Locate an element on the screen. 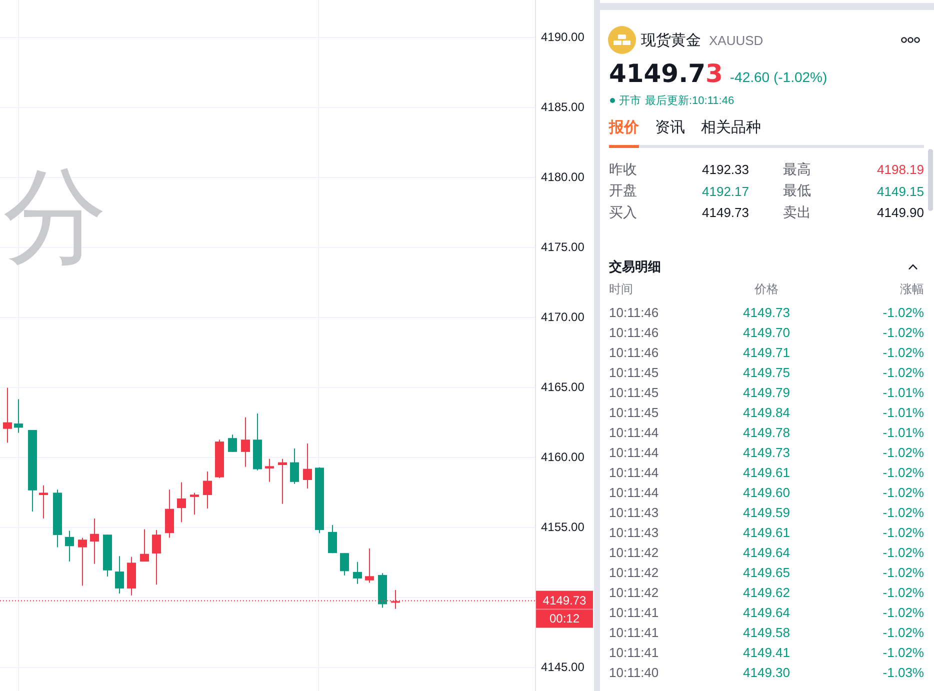 Image resolution: width=934 pixels, height=691 pixels. tab: 资讯 is located at coordinates (670, 133).